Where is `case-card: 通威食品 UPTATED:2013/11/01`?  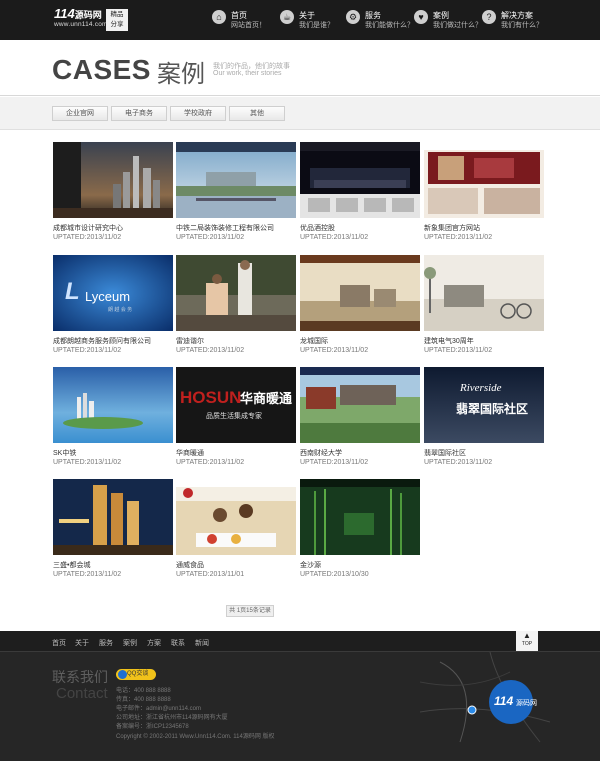 case-card: 通威食品 UPTATED:2013/11/01 is located at coordinates (236, 528).